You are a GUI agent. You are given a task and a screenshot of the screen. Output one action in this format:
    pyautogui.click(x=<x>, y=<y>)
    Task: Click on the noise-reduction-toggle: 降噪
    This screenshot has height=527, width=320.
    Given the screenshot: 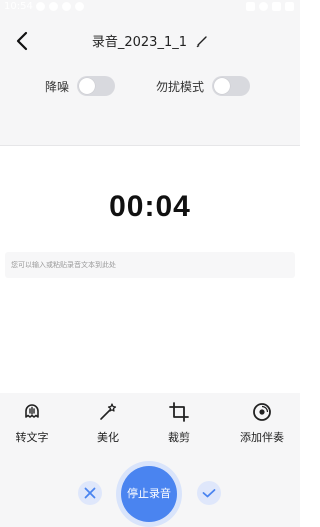 What is the action you would take?
    pyautogui.click(x=80, y=86)
    